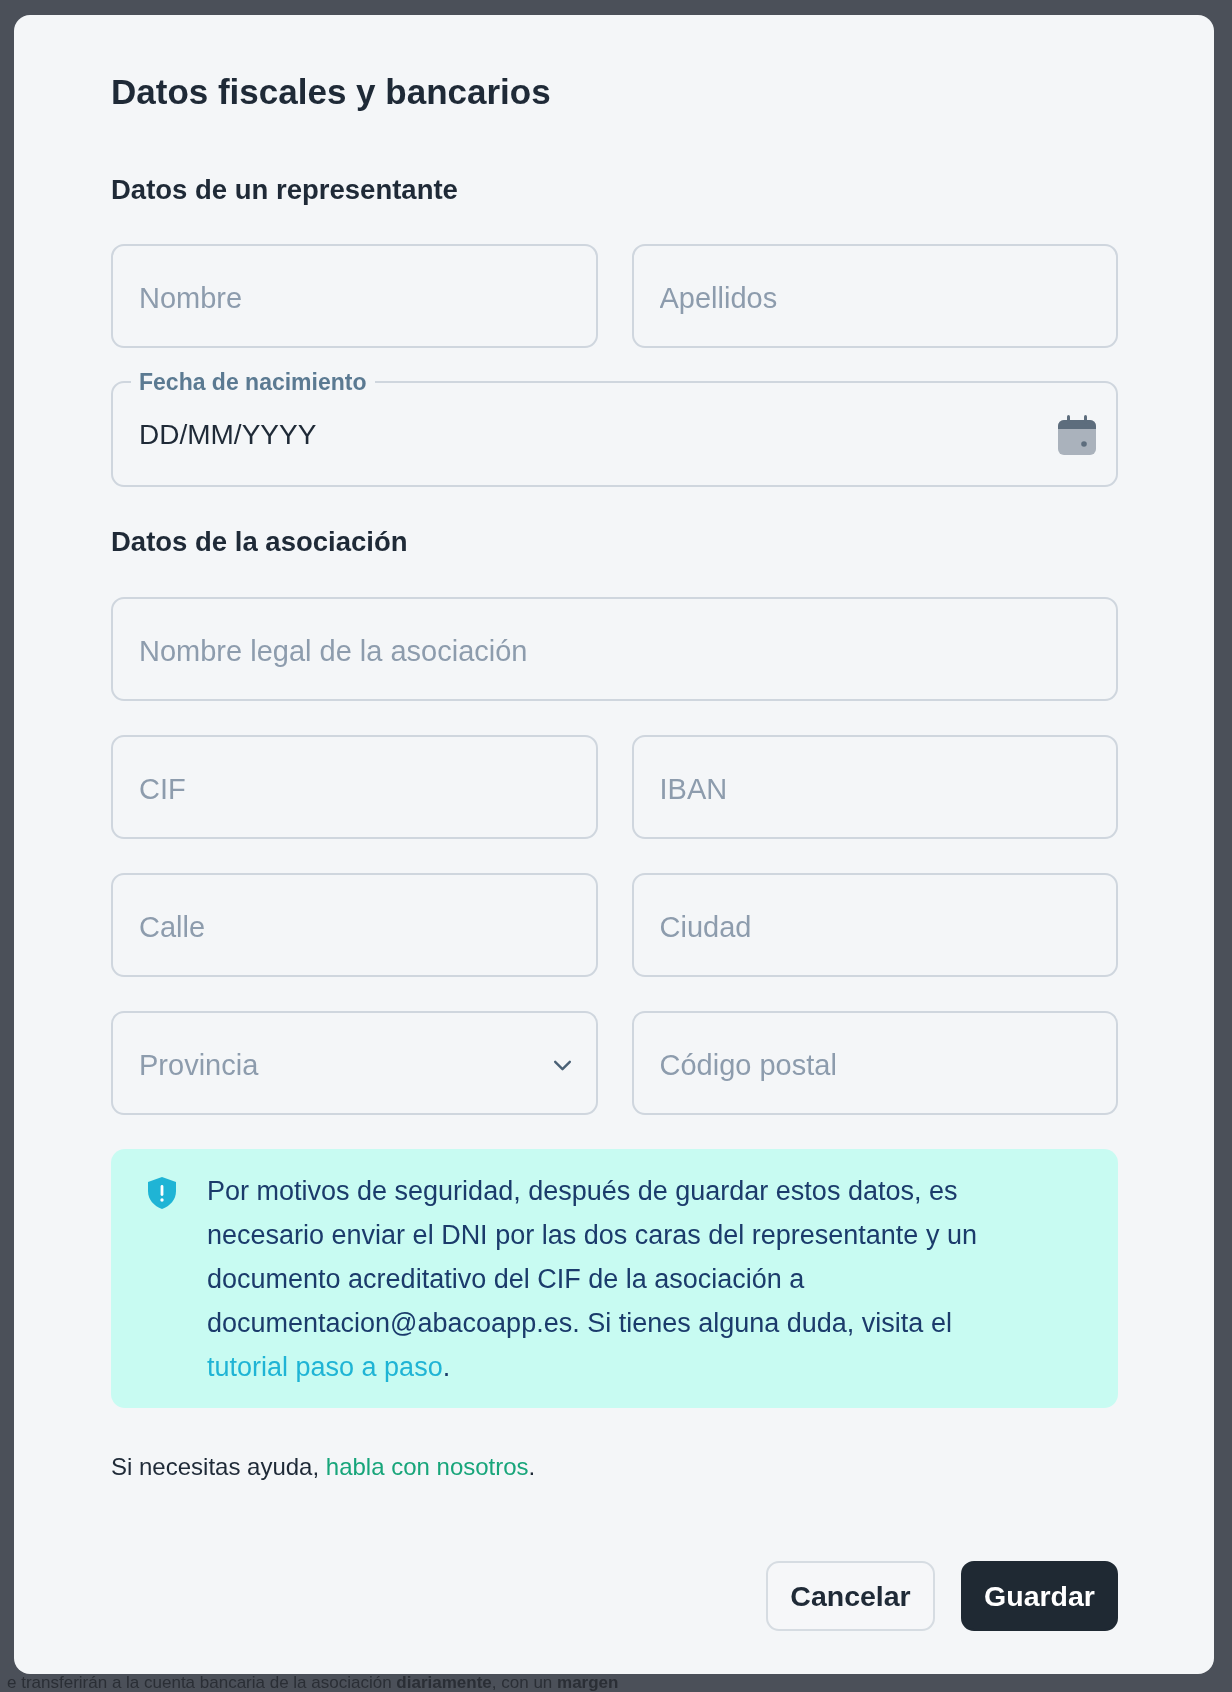 The image size is (1232, 1692). What do you see at coordinates (1039, 1596) in the screenshot?
I see `save-button: Guardar` at bounding box center [1039, 1596].